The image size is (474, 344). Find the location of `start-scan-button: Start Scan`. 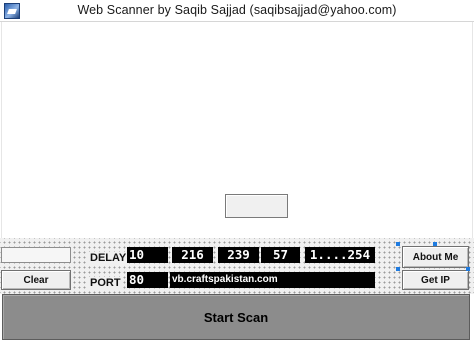

start-scan-button: Start Scan is located at coordinates (236, 317).